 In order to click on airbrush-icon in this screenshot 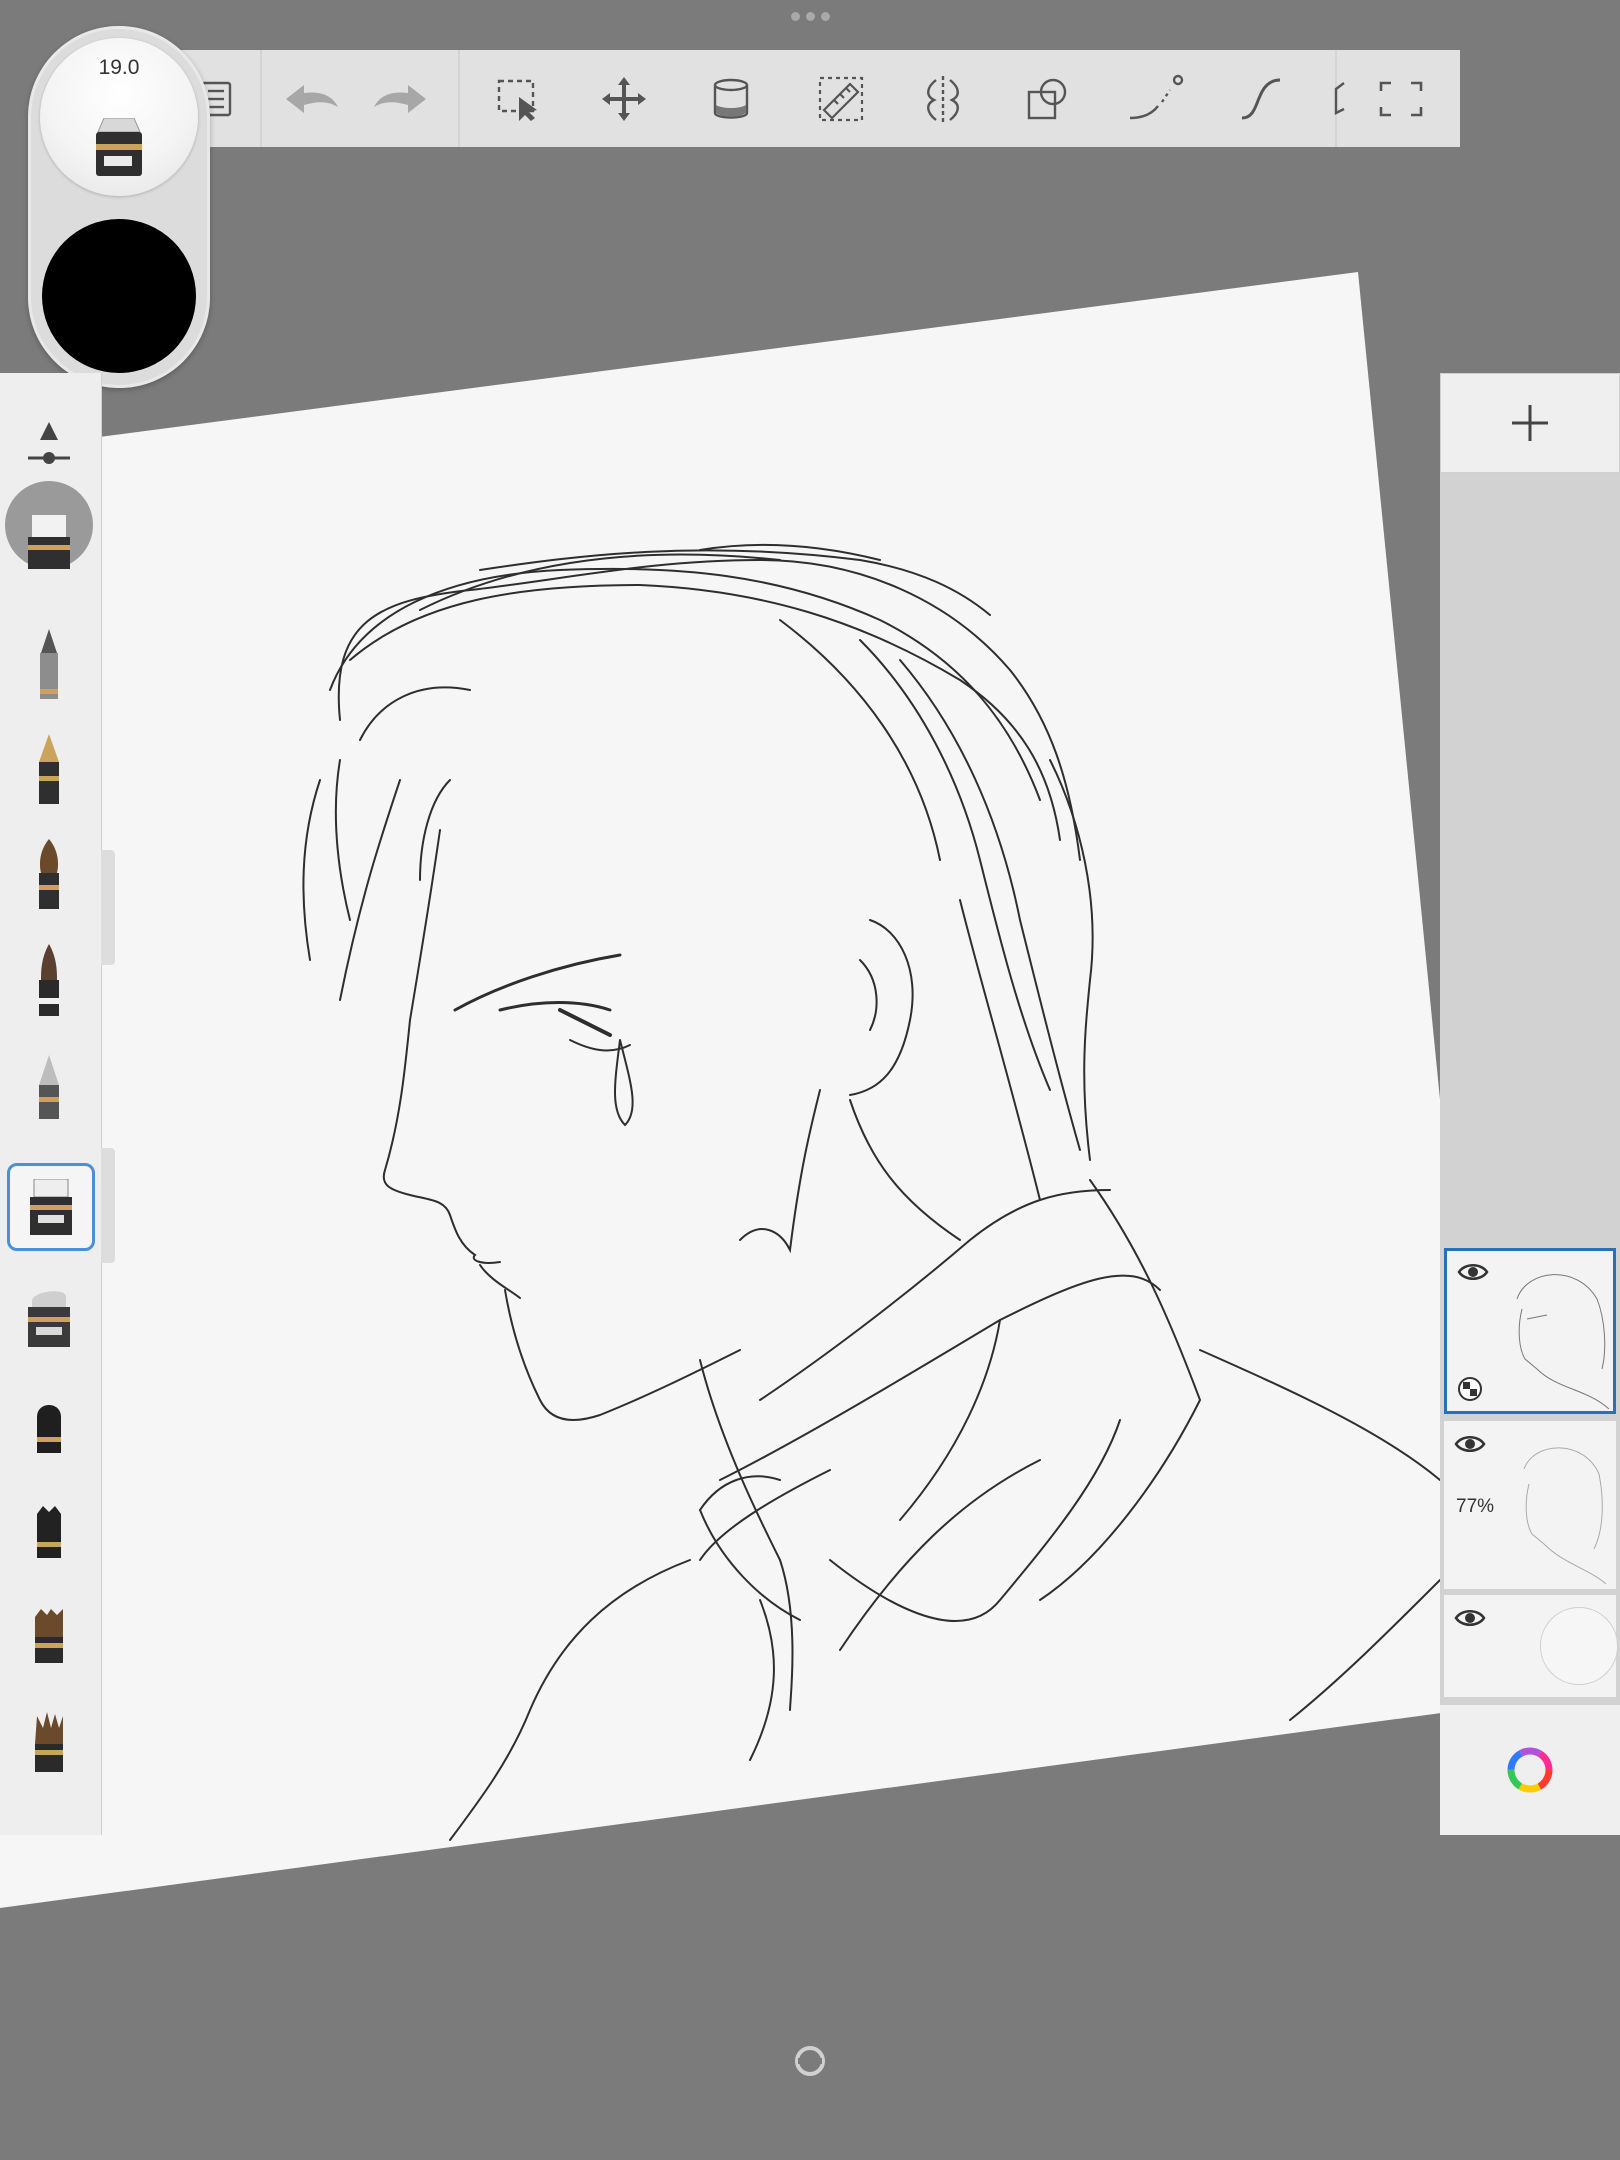, I will do `click(49, 1089)`.